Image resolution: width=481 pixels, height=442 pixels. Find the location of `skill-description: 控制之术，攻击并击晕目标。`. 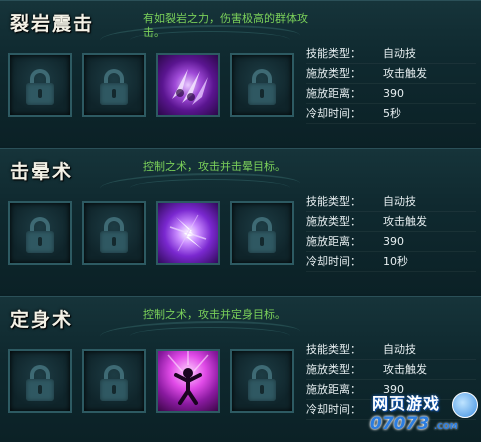

skill-description: 控制之术，攻击并击晕目标。 is located at coordinates (214, 166).